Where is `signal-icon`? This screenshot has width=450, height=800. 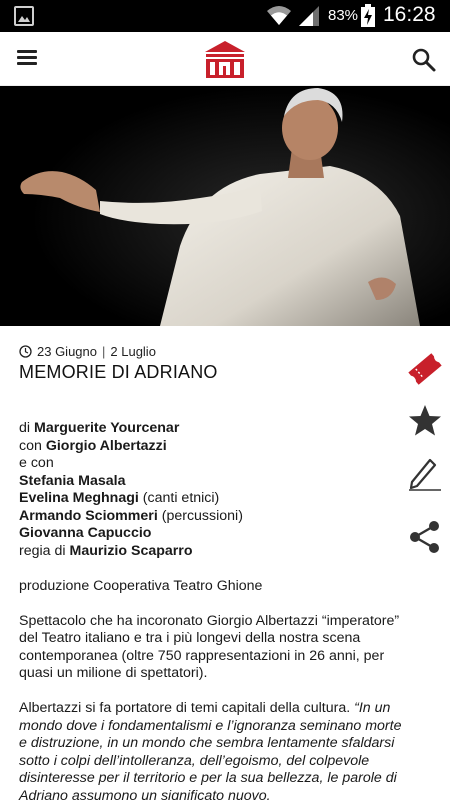
signal-icon is located at coordinates (309, 16).